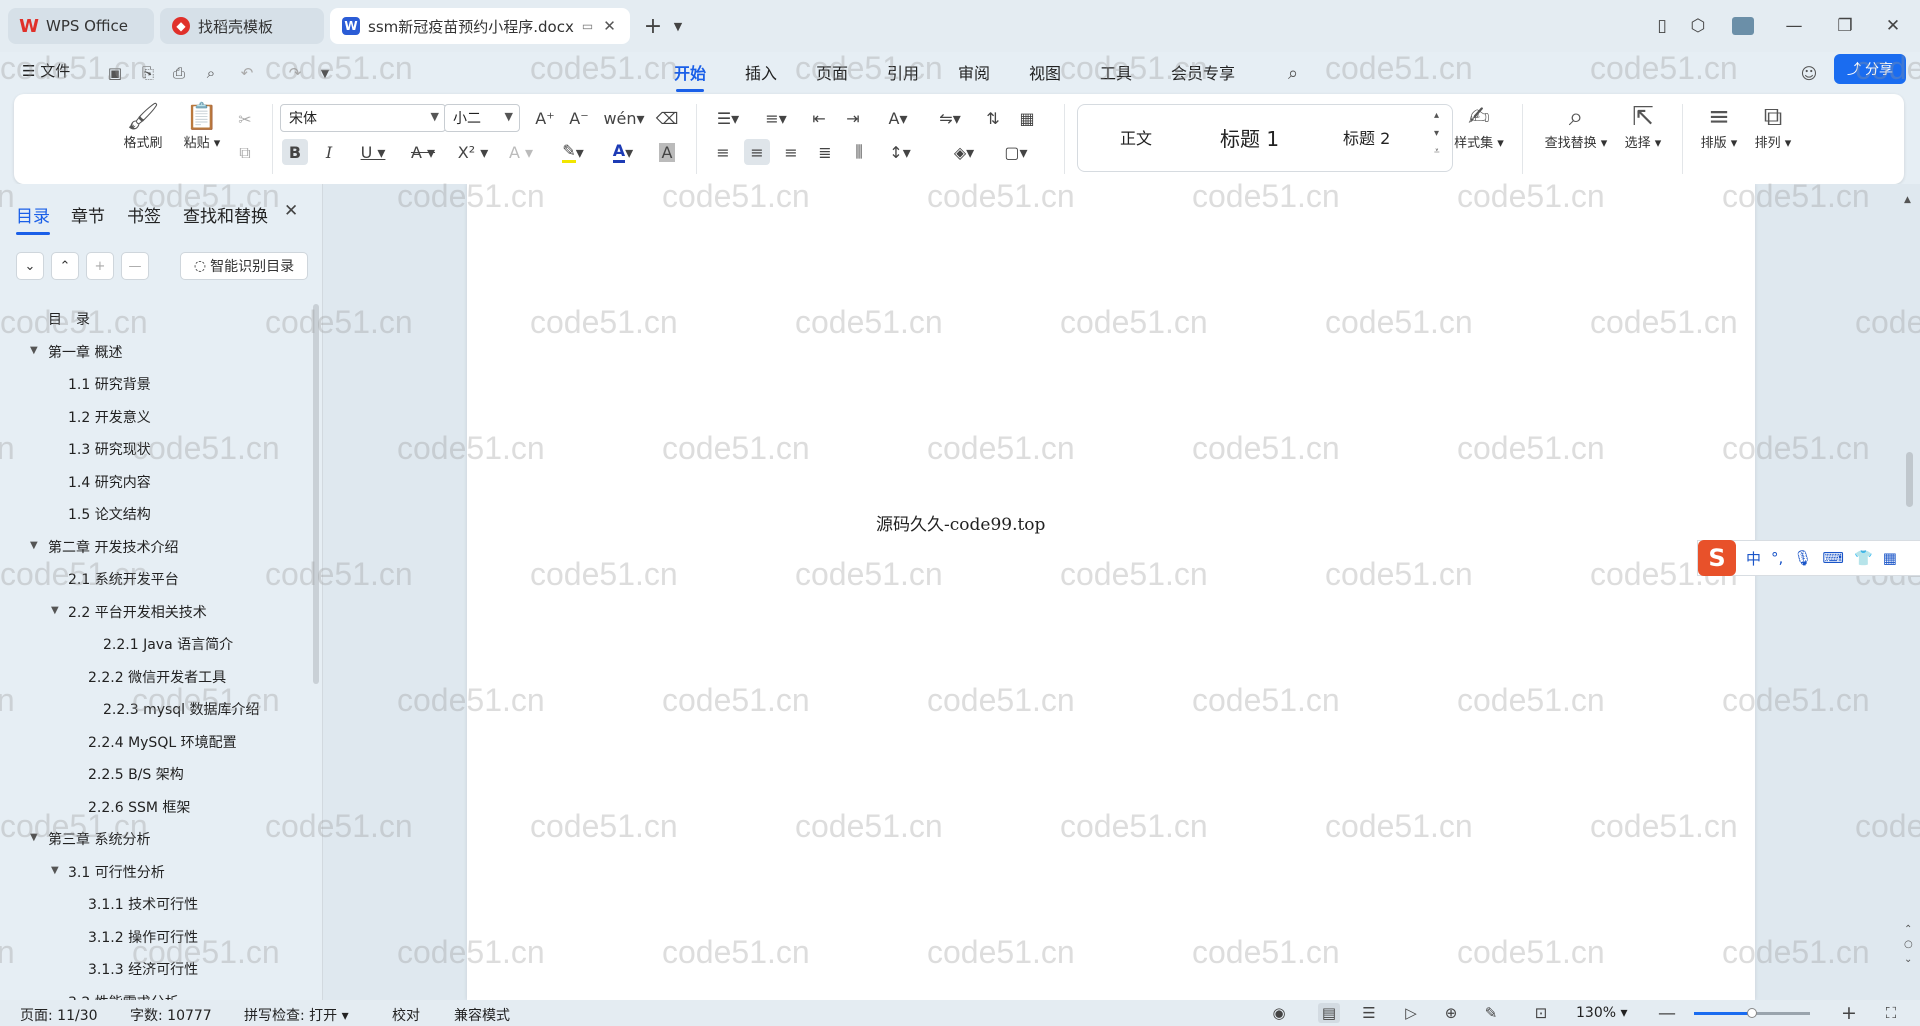 The width and height of the screenshot is (1920, 1026). What do you see at coordinates (295, 152) in the screenshot?
I see `bold-icon: B` at bounding box center [295, 152].